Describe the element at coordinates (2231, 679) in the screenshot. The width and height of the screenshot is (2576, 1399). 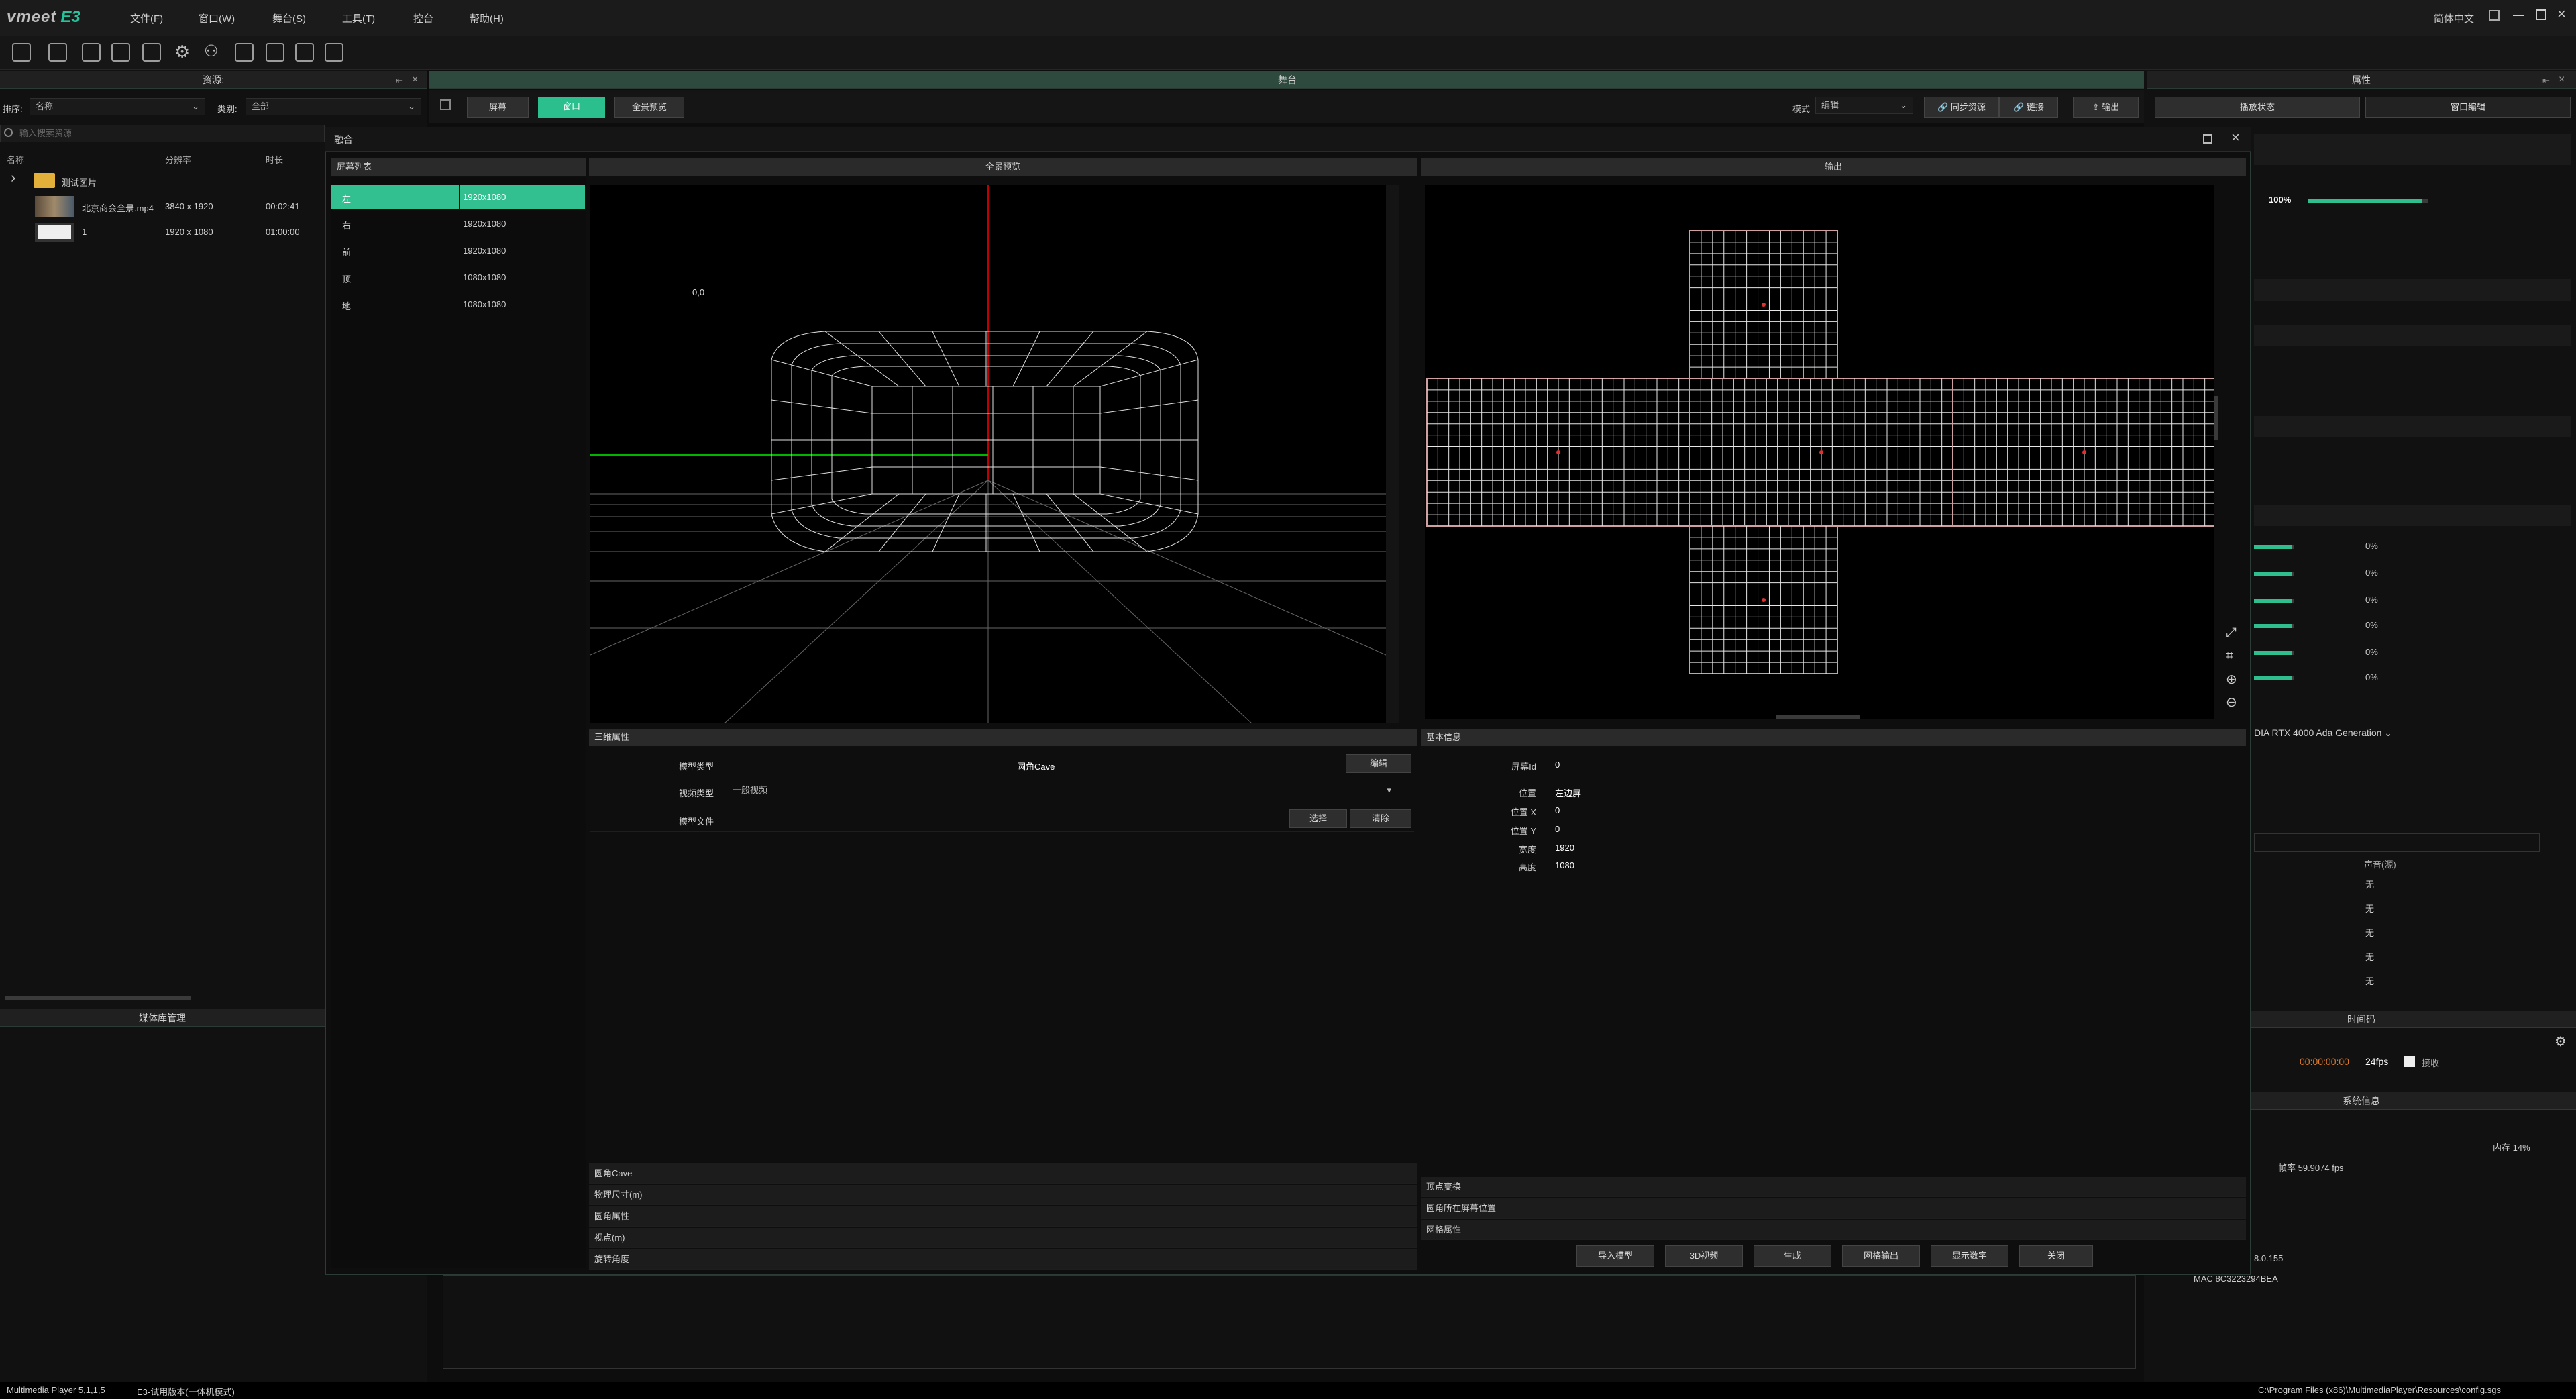
I see `zoom-in-icon: ⊕` at that location.